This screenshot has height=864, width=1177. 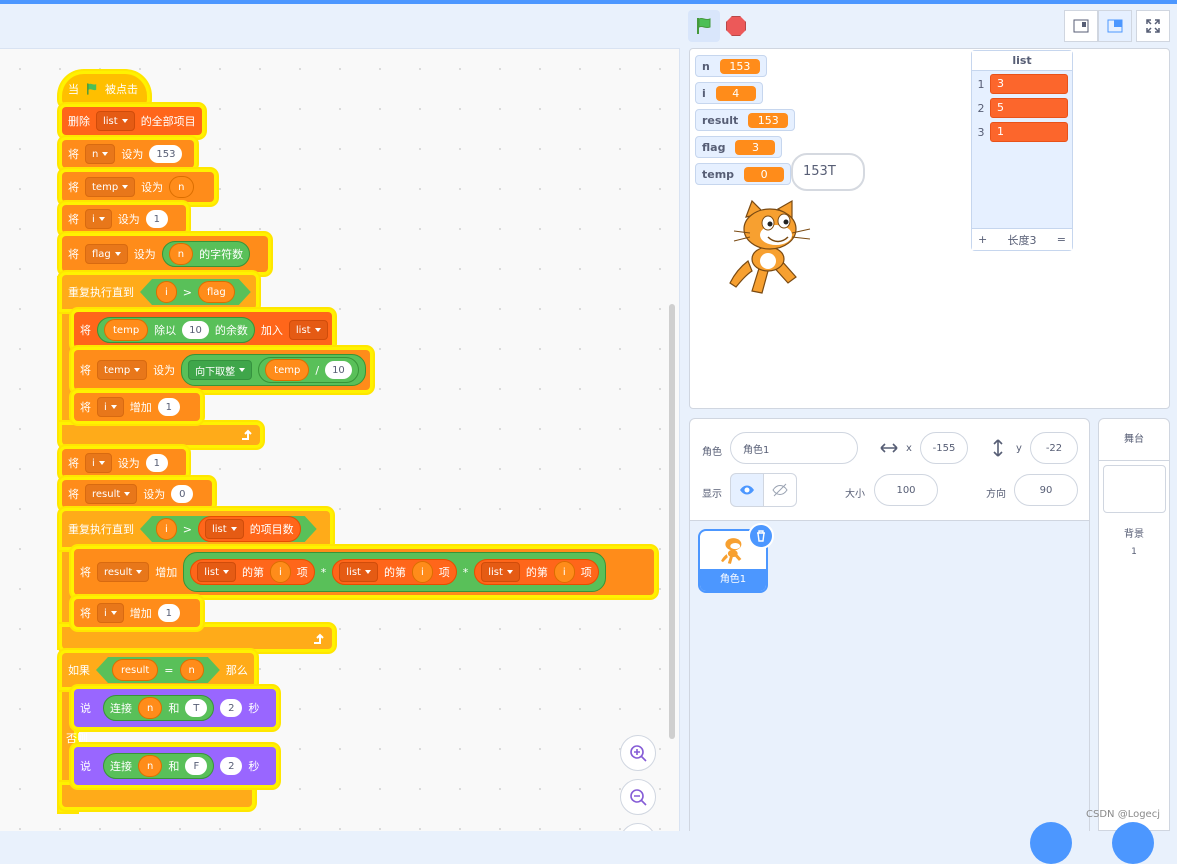 I want to click on set-temp-floor-block: 将 temp 设为 向下取整 temp / 10, so click(x=222, y=370).